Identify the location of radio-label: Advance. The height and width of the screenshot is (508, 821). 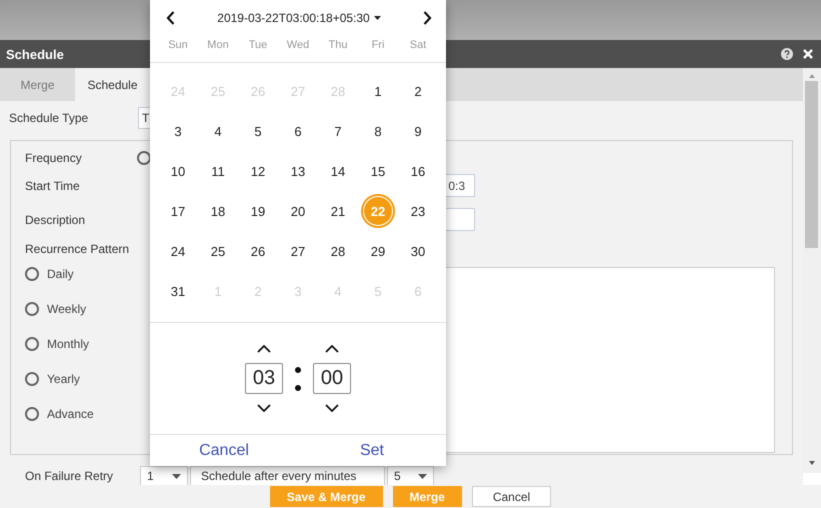
(70, 414).